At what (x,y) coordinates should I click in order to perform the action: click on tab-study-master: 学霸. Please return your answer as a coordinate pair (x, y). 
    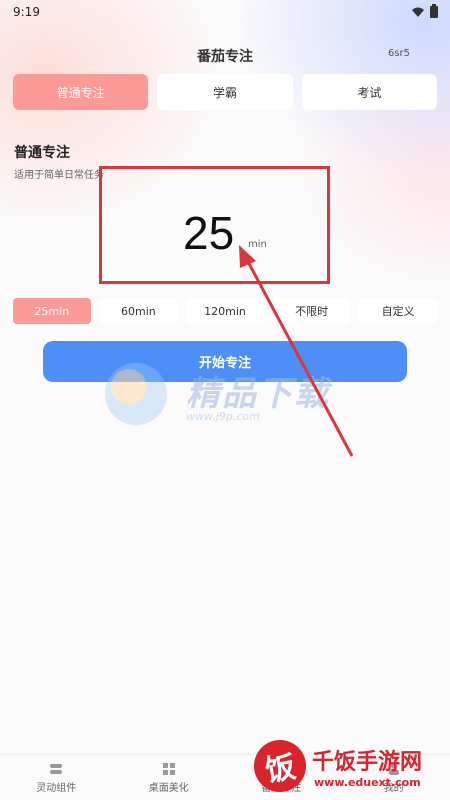
    Looking at the image, I should click on (225, 92).